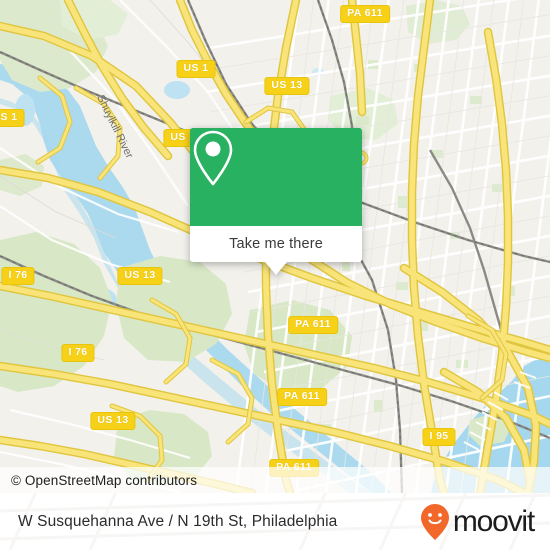 The image size is (550, 550). I want to click on attribution-text: © OpenStreetMap contributors, so click(104, 480).